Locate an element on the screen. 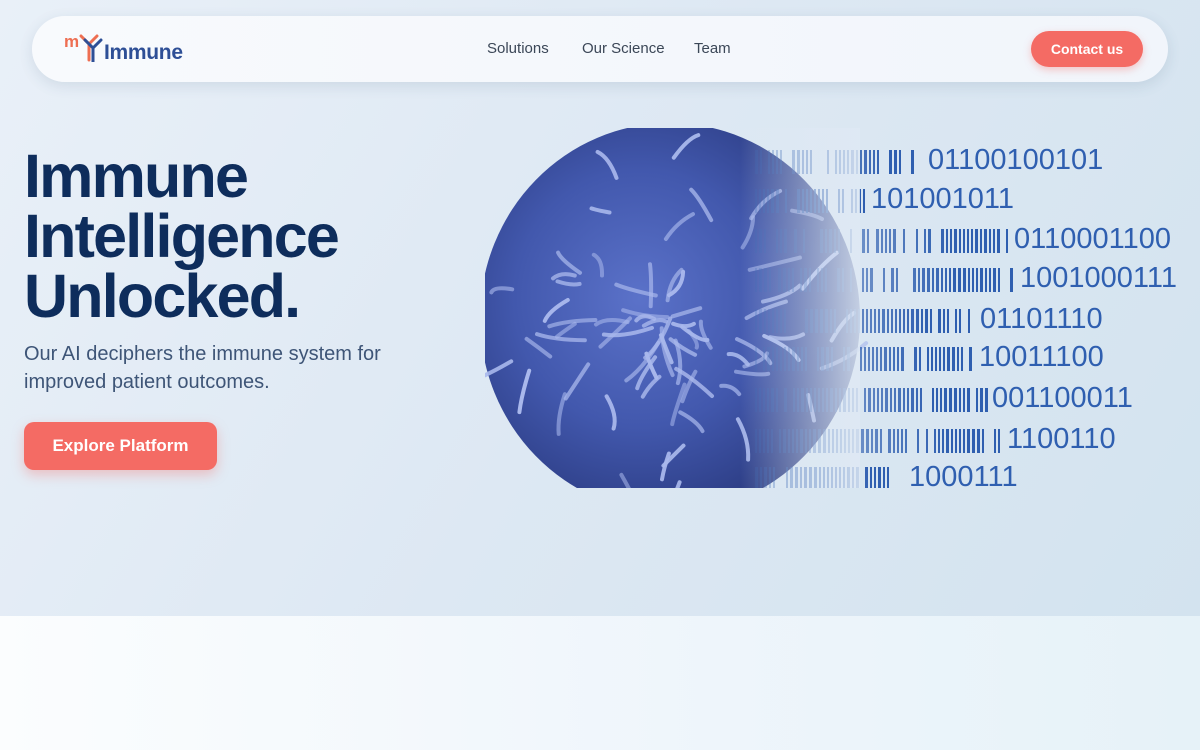  nav-link-solutions: Solutions is located at coordinates (518, 48).